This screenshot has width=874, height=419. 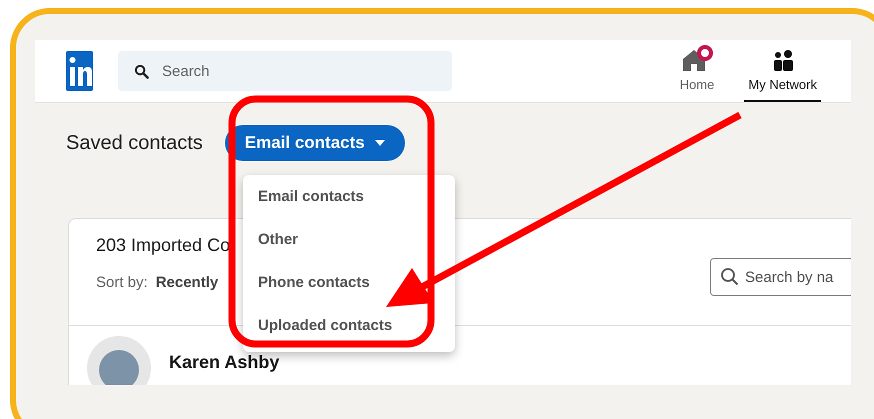 What do you see at coordinates (163, 245) in the screenshot?
I see `card-title: 203 Imported Co` at bounding box center [163, 245].